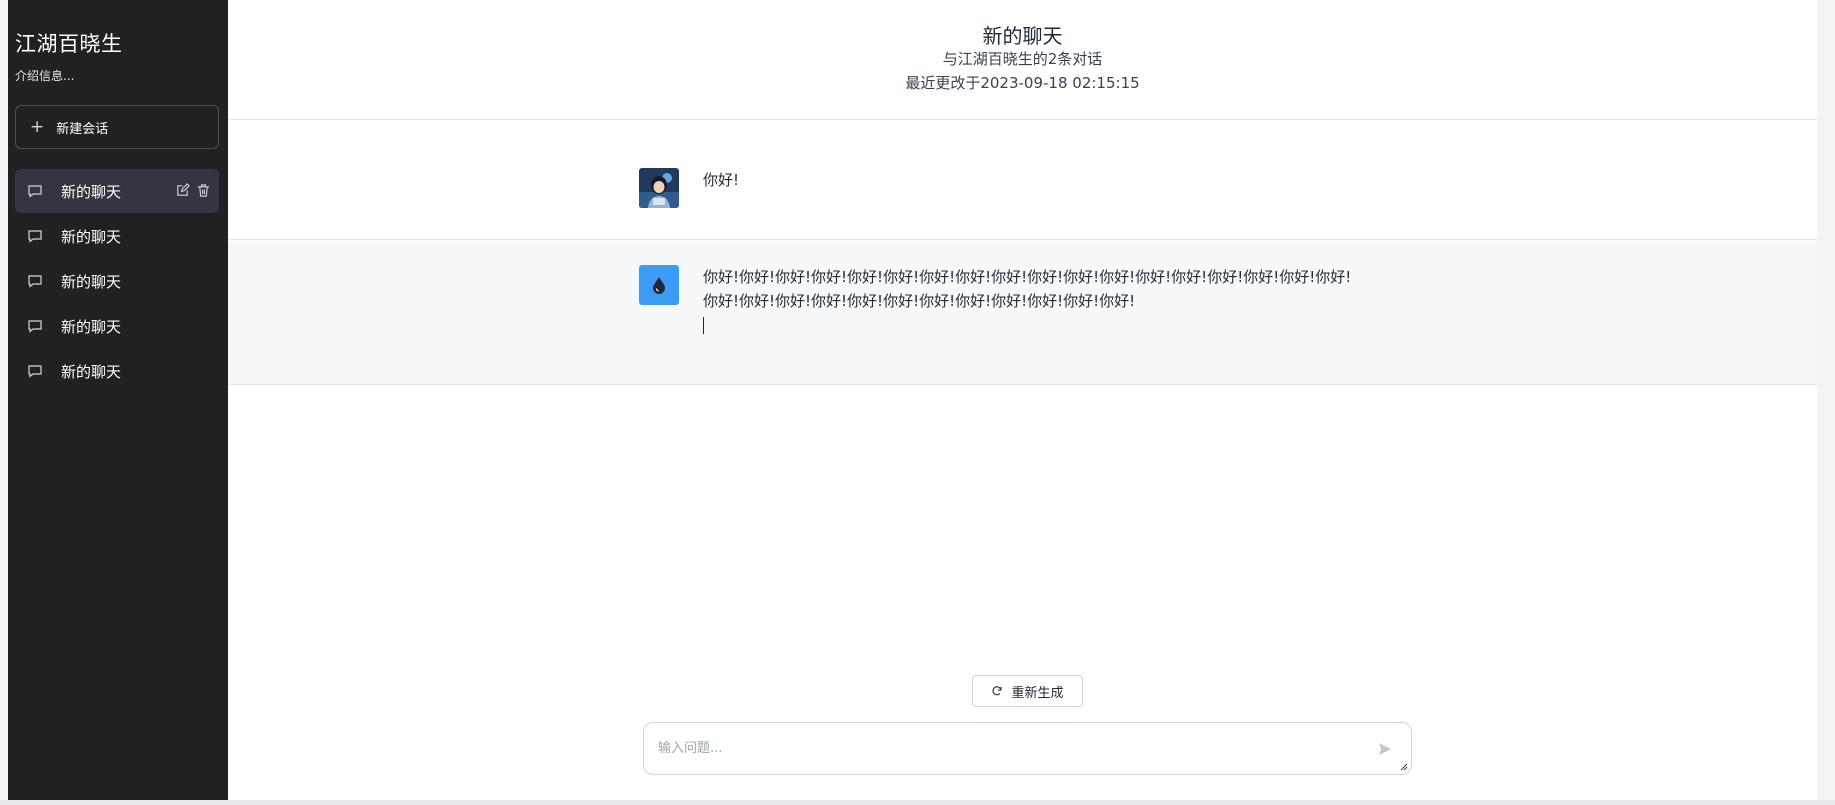 This screenshot has width=1835, height=805. What do you see at coordinates (117, 127) in the screenshot?
I see `new-chat-button: + 新建会话` at bounding box center [117, 127].